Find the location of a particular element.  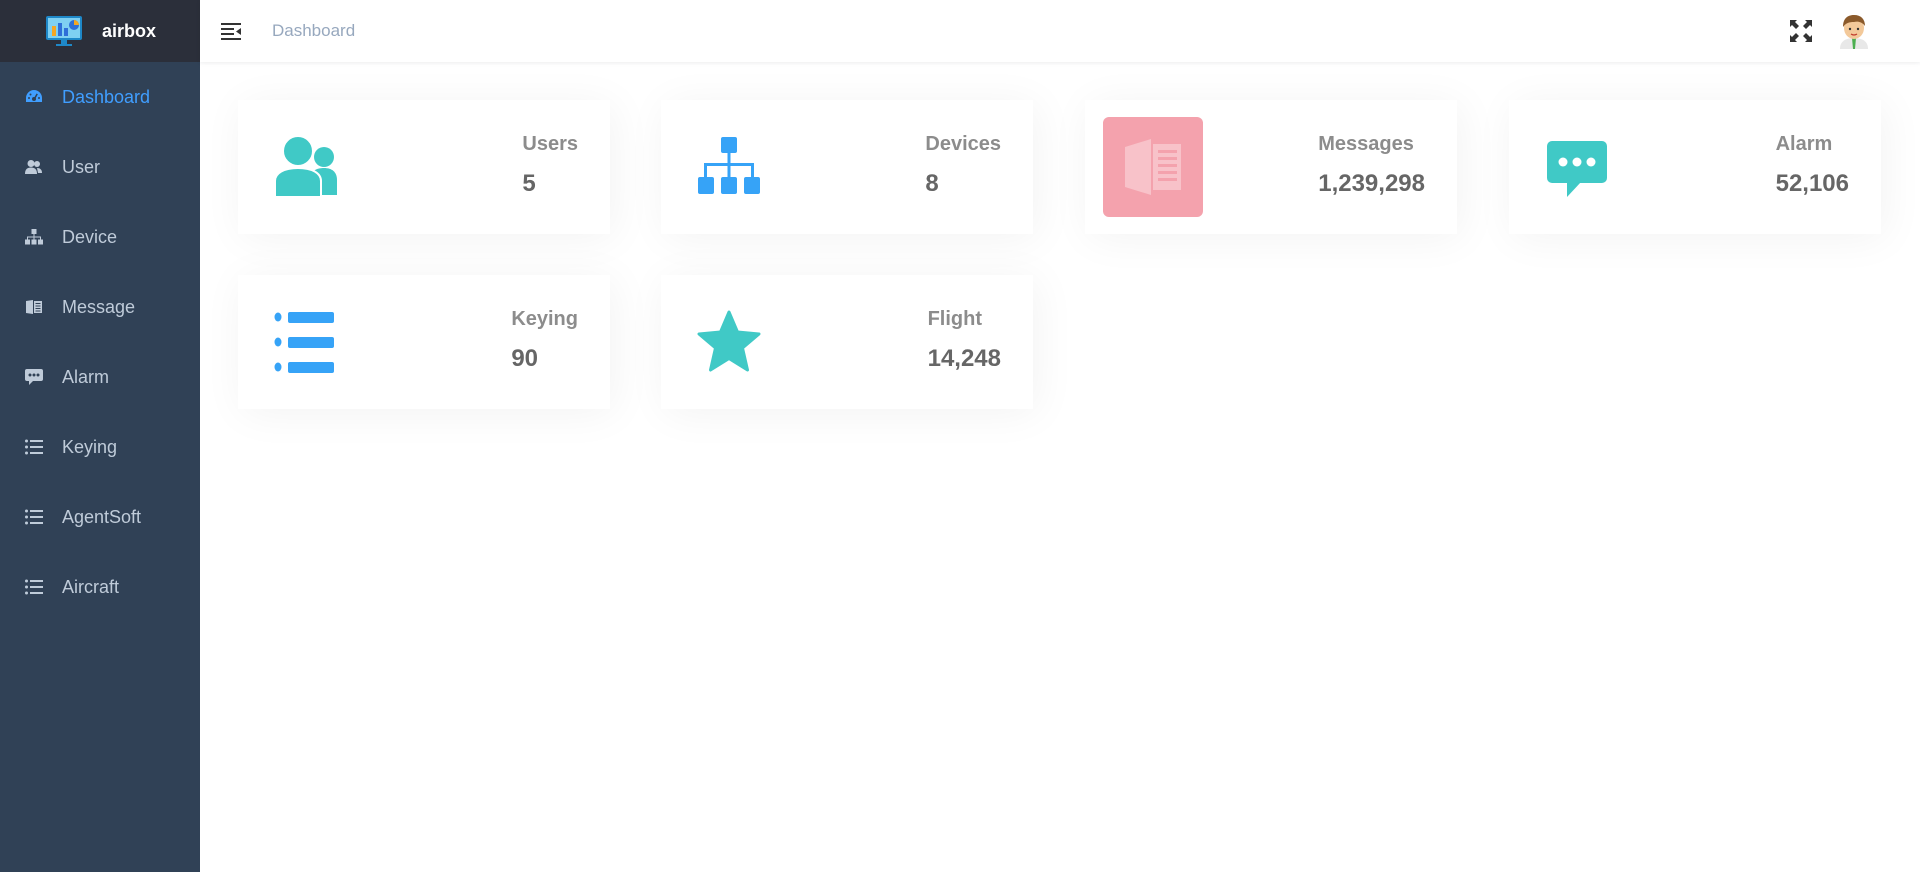

sidebar-item-keying: Keying is located at coordinates (100, 447).